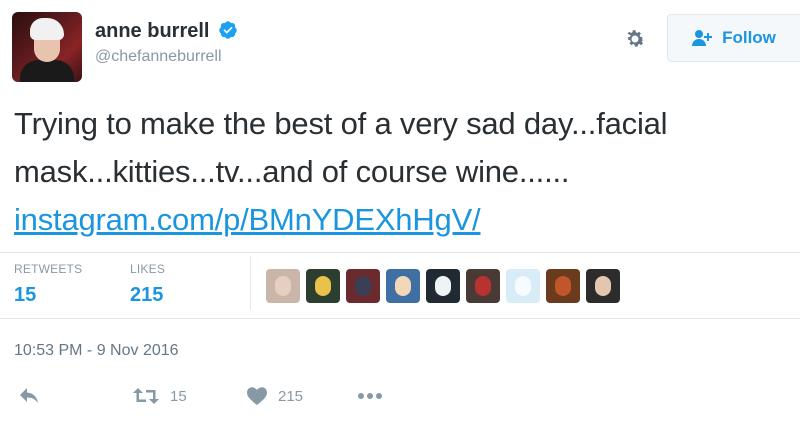 This screenshot has width=800, height=447. I want to click on heart-icon, so click(257, 396).